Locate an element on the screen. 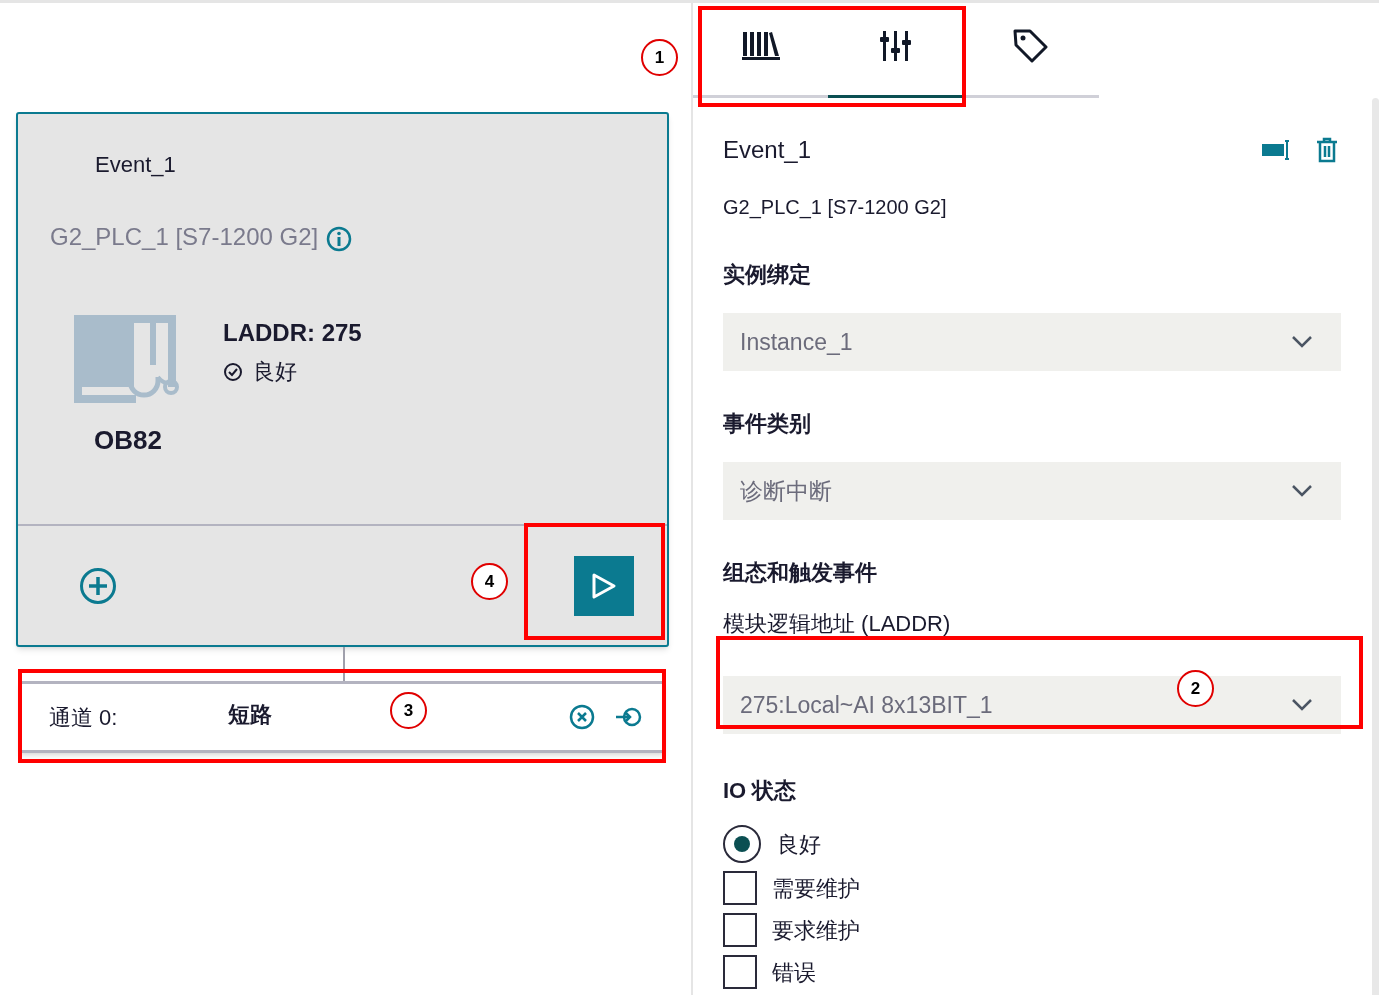 This screenshot has height=995, width=1379. library-icon is located at coordinates (760, 46).